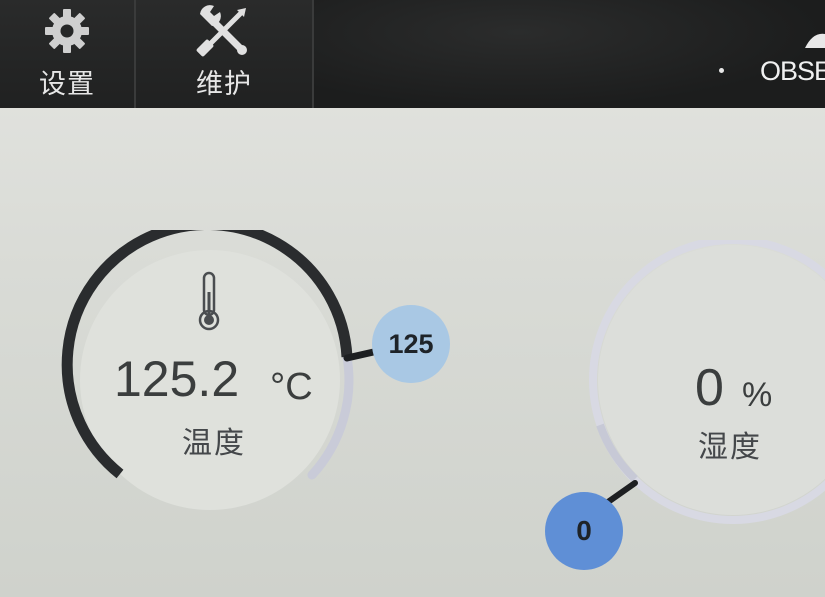 The image size is (825, 597). I want to click on temperature-setpoint-value: 125, so click(411, 343).